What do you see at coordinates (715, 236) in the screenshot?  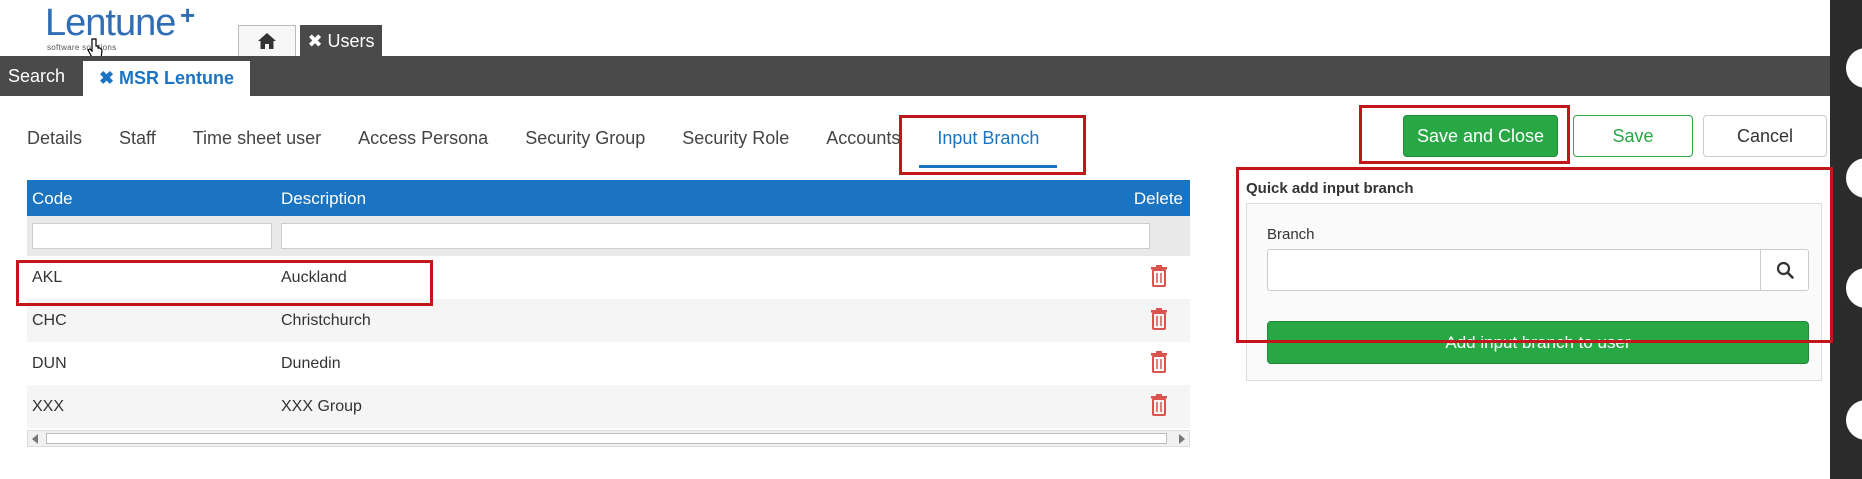 I see `description-filter-input` at bounding box center [715, 236].